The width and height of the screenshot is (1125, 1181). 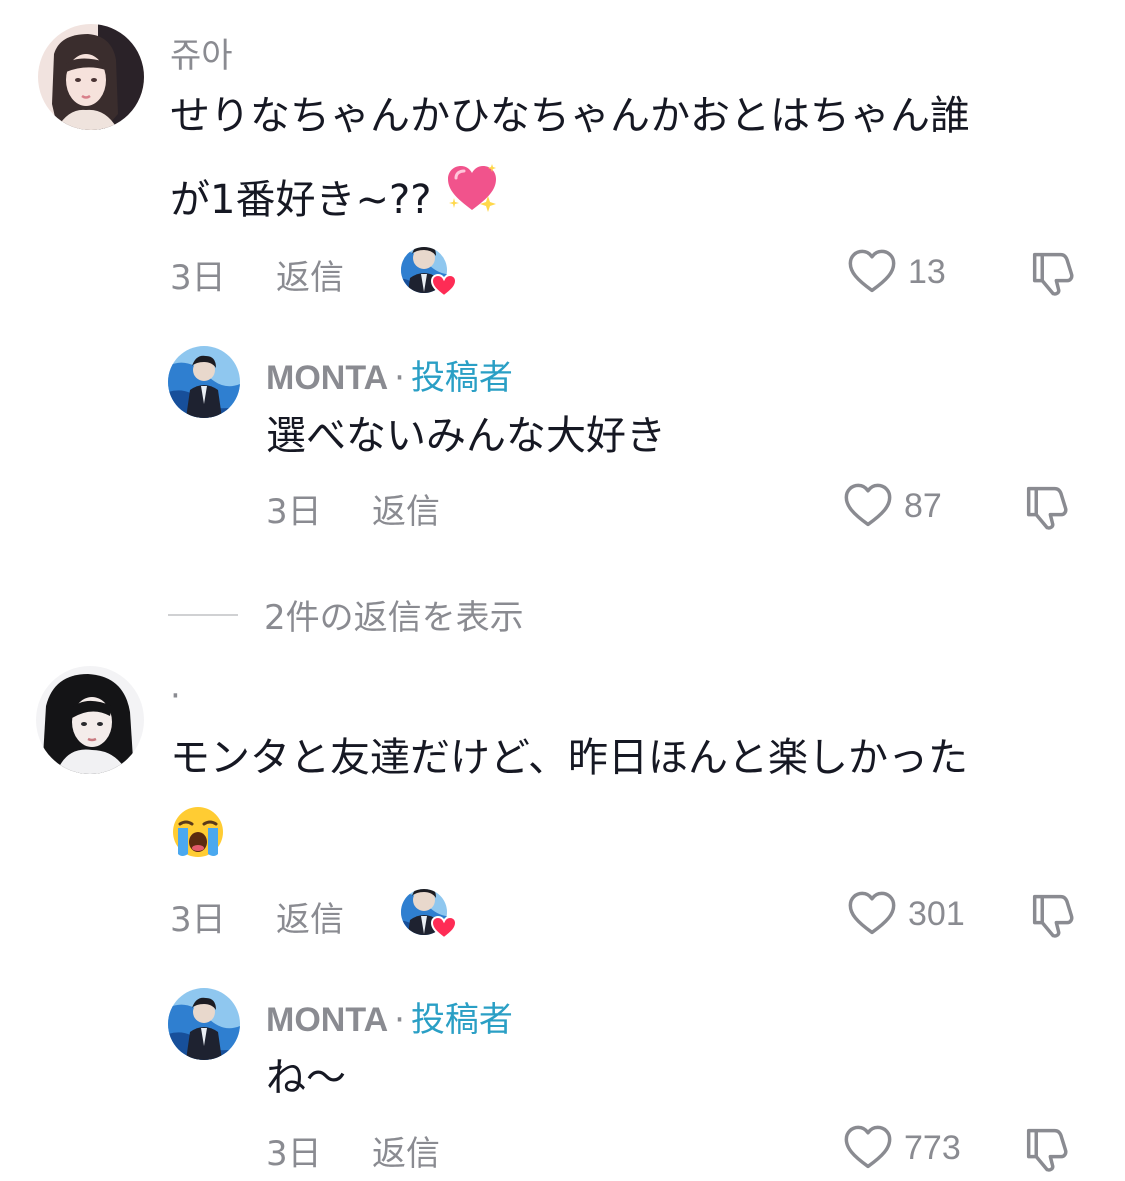 What do you see at coordinates (901, 1148) in the screenshot?
I see `like-button: 773` at bounding box center [901, 1148].